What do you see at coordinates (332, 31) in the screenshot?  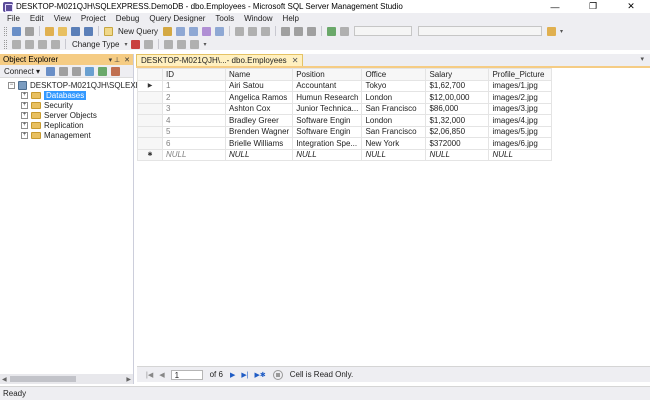 I see `debug-target-icon` at bounding box center [332, 31].